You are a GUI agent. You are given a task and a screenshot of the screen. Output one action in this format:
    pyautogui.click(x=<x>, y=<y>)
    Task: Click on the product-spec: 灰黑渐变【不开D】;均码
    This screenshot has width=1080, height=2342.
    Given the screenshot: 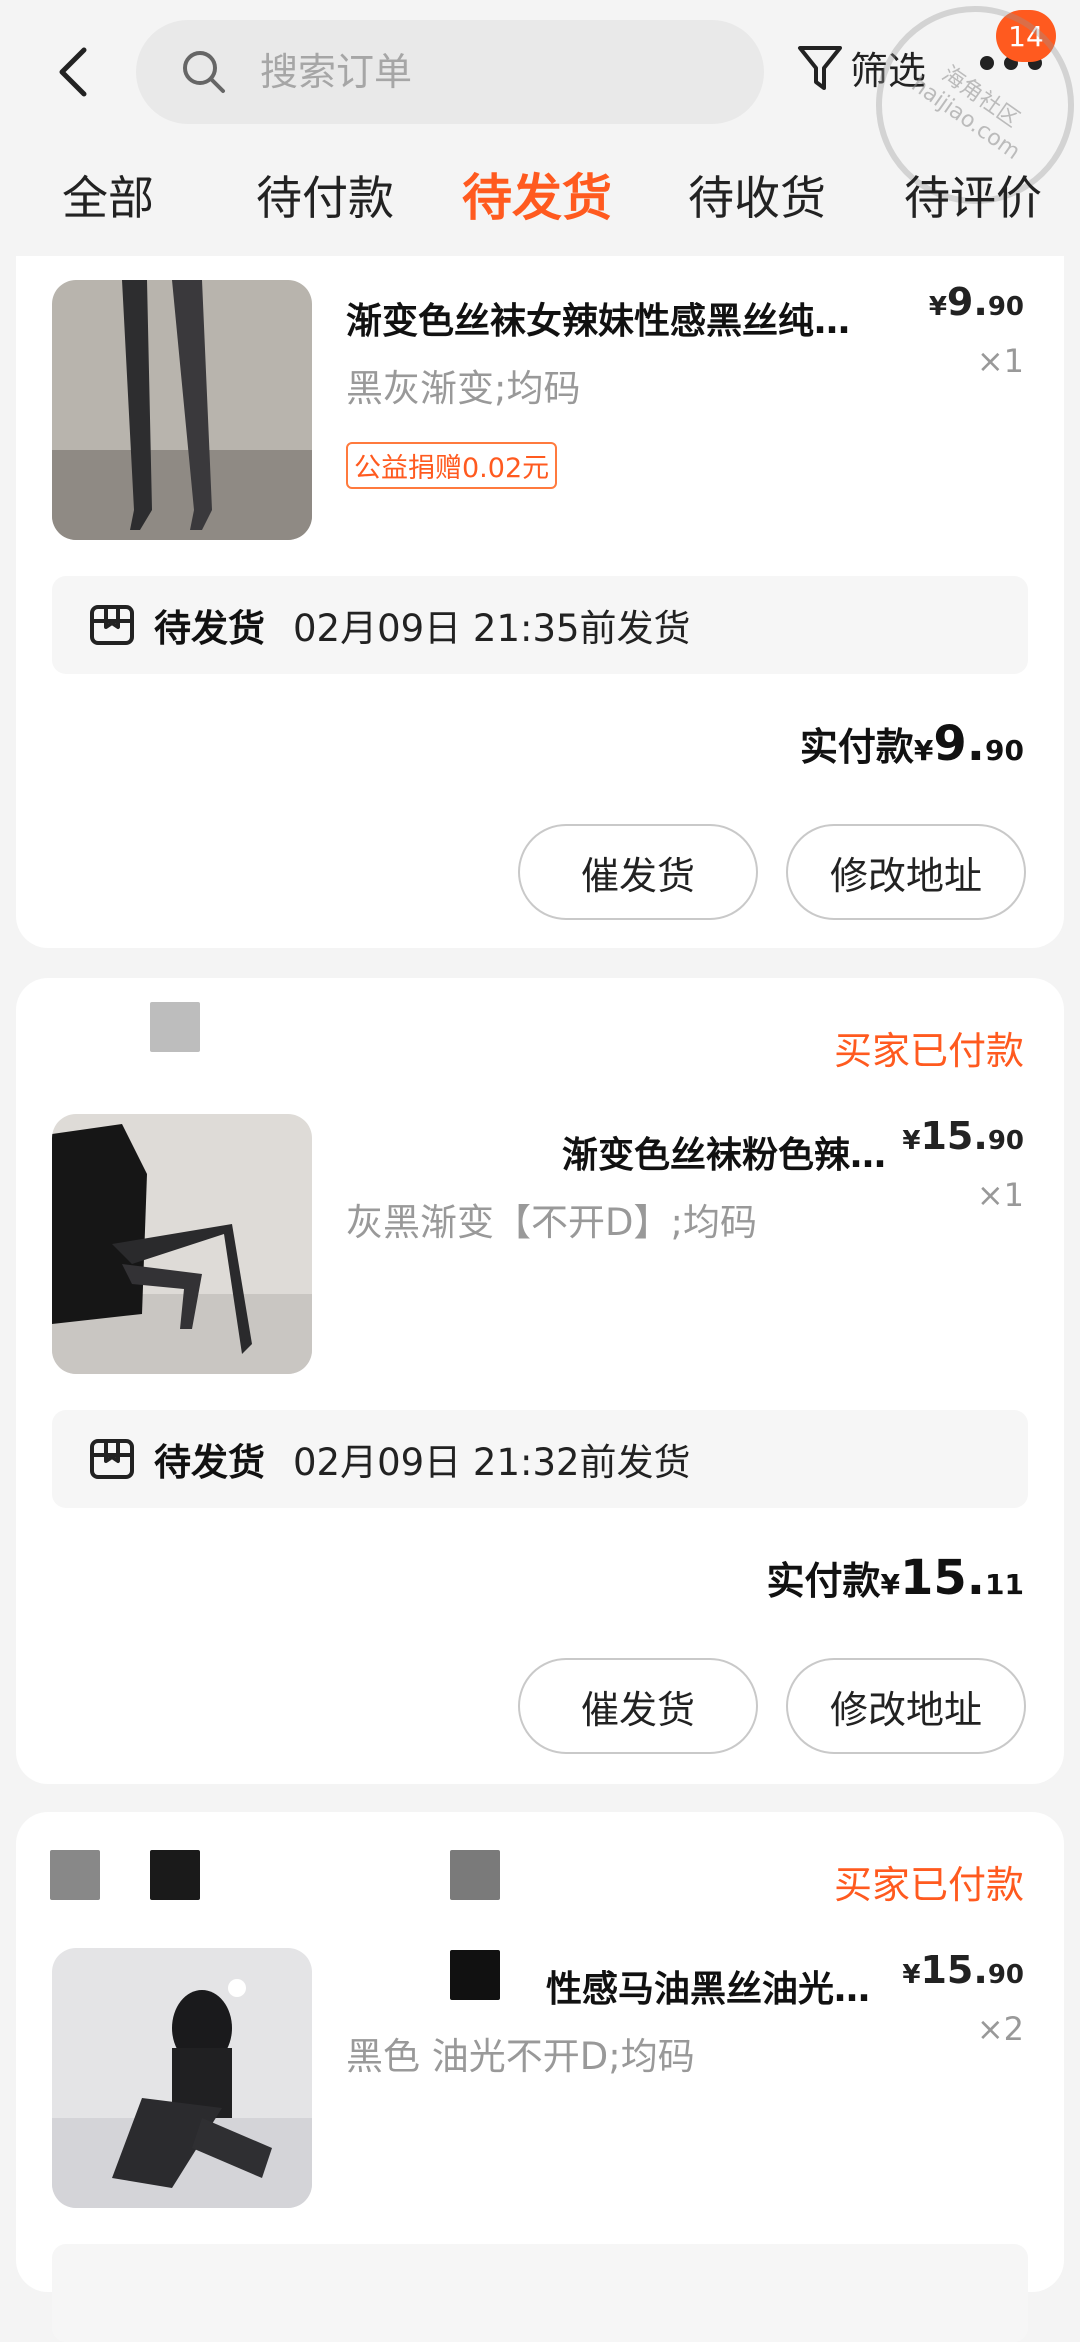 What is the action you would take?
    pyautogui.click(x=551, y=1222)
    